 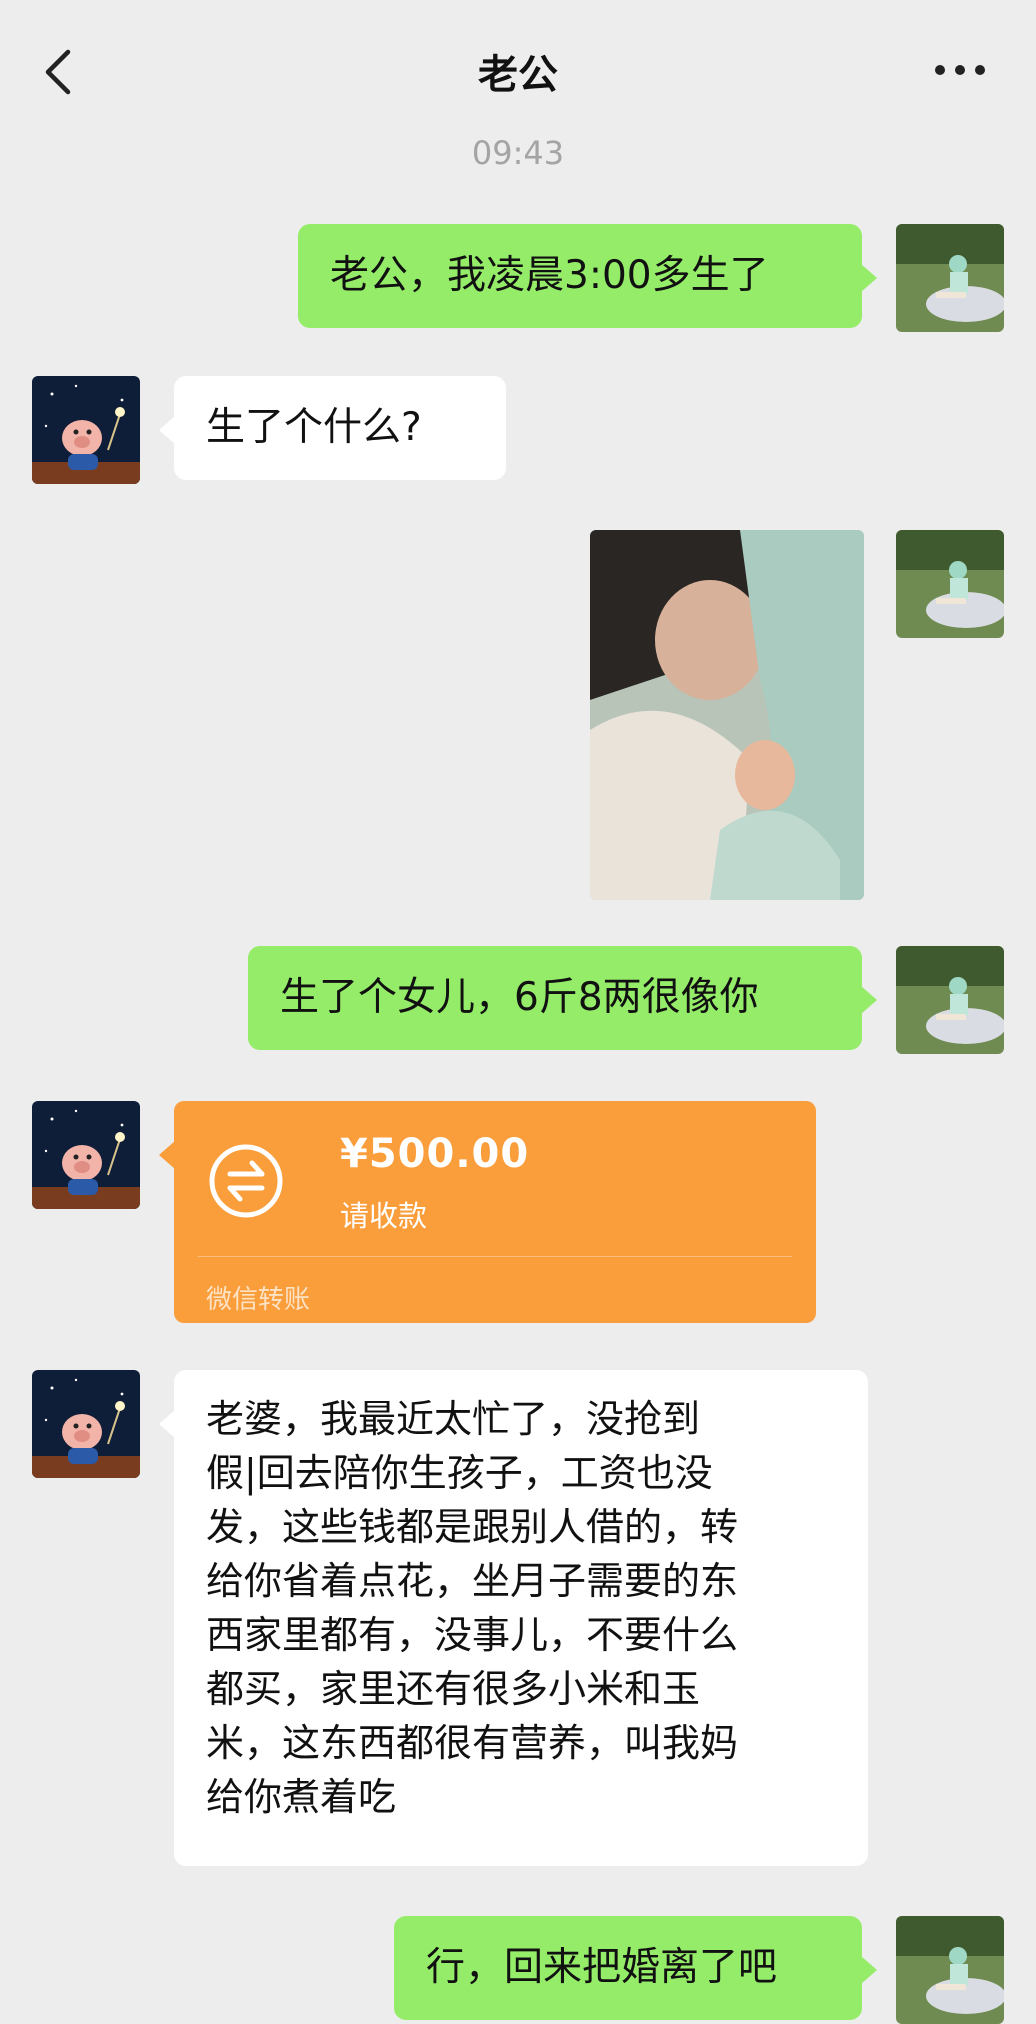 What do you see at coordinates (258, 1300) in the screenshot?
I see `transfer-footer: 微信转账` at bounding box center [258, 1300].